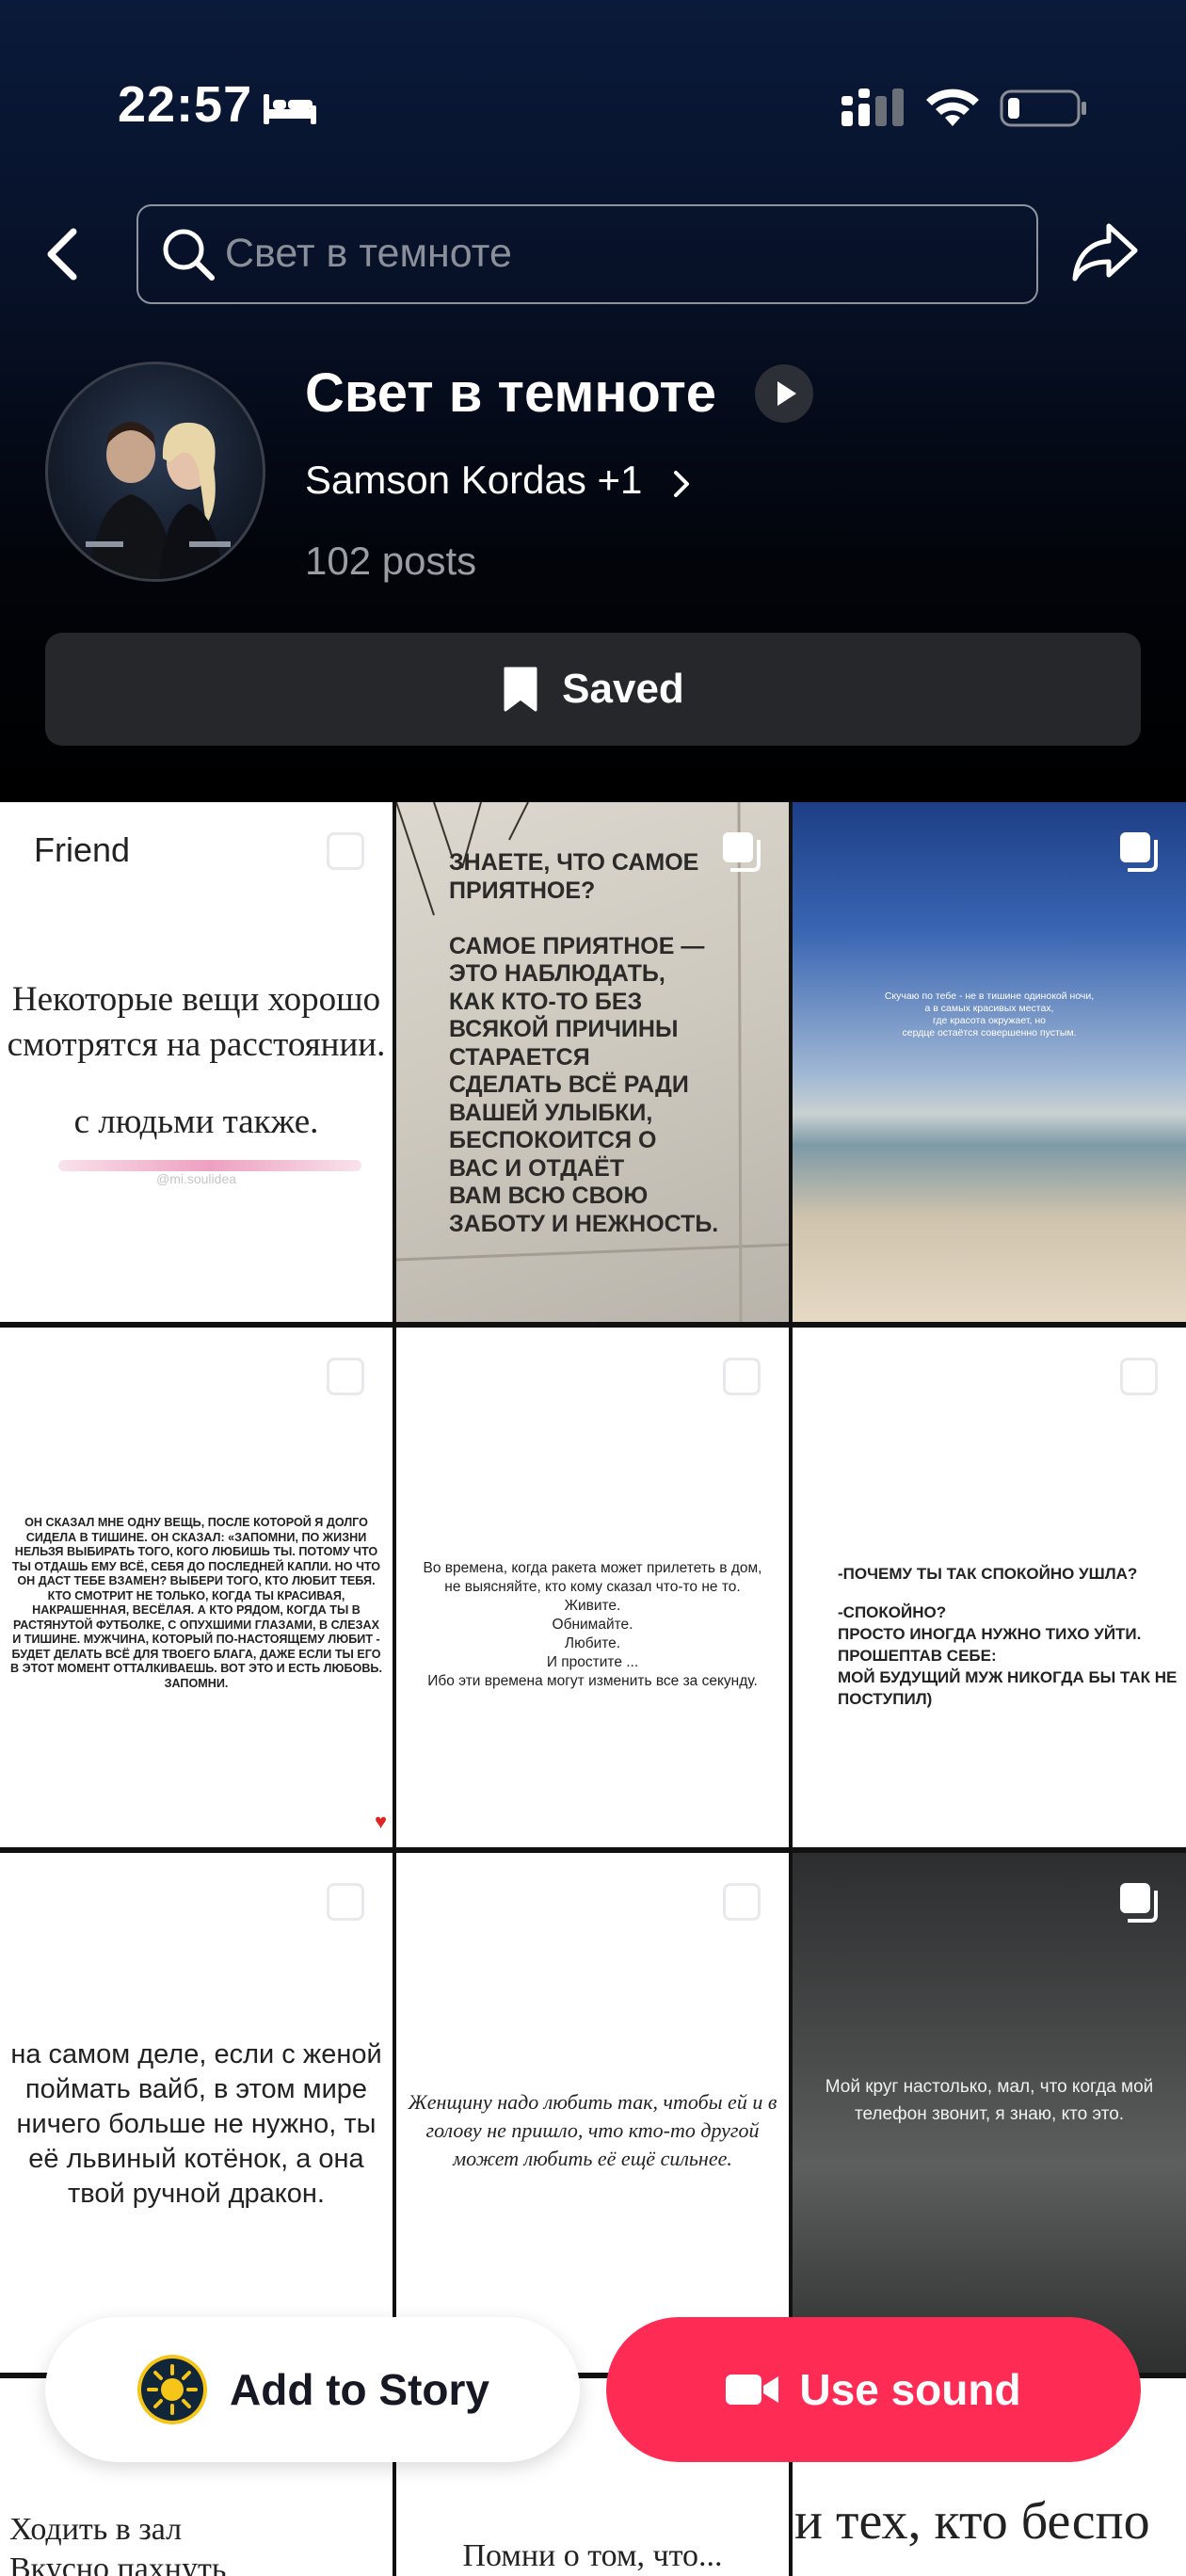 This screenshot has height=2576, width=1186. Describe the element at coordinates (681, 484) in the screenshot. I see `chevron-right-icon` at that location.